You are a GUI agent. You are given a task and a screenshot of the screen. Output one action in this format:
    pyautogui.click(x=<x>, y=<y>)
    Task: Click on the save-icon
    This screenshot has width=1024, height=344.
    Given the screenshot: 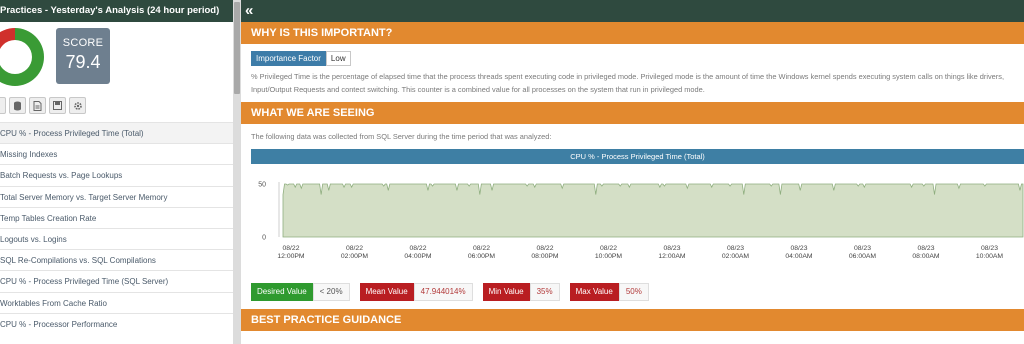 What is the action you would take?
    pyautogui.click(x=57, y=105)
    